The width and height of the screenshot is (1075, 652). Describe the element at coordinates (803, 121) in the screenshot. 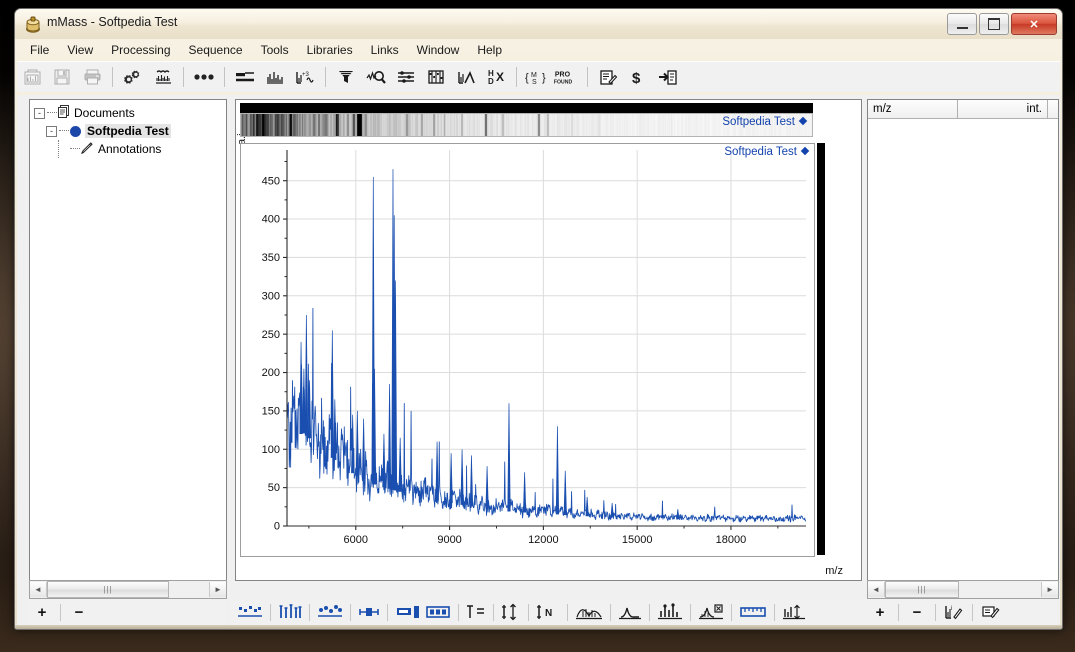

I see `gel-legend-diamond-icon` at that location.